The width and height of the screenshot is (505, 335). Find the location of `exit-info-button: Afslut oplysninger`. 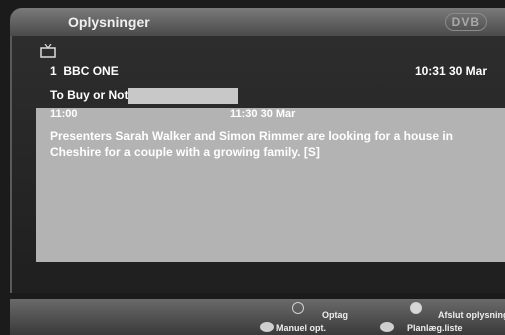

exit-info-button: Afslut oplysninger is located at coordinates (471, 315).